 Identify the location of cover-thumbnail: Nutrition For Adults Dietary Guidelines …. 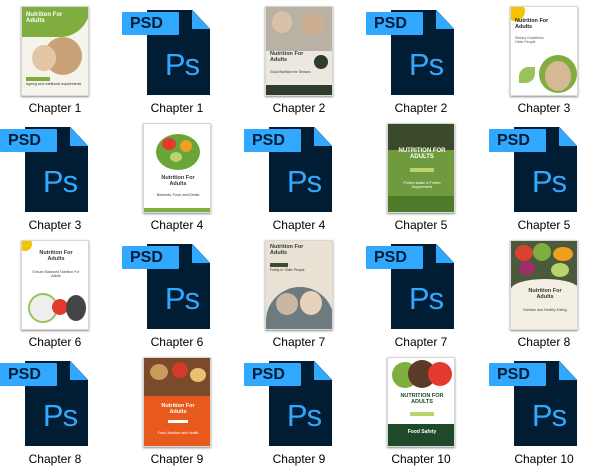
(544, 51).